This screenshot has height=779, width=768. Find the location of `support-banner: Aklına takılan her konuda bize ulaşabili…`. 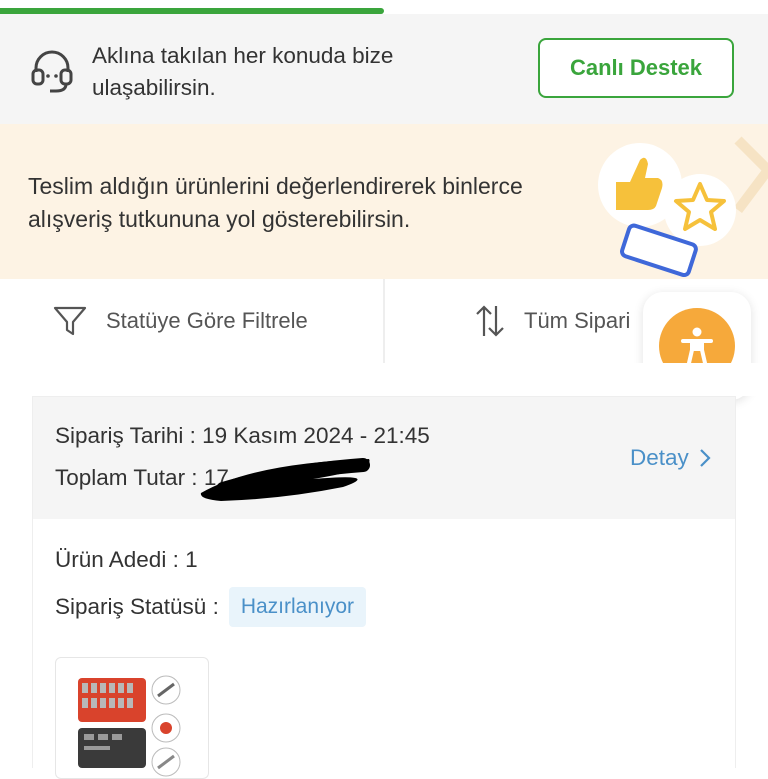

support-banner: Aklına takılan her konuda bize ulaşabili… is located at coordinates (384, 69).